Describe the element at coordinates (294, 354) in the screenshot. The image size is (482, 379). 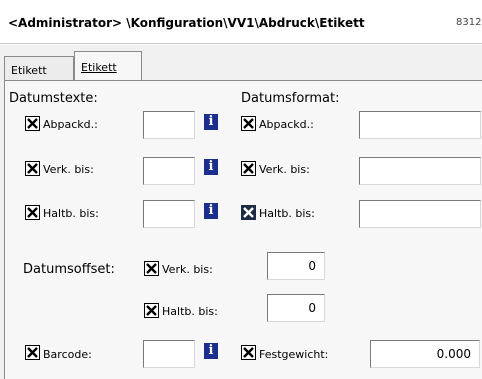
I see `label-festgewicht: Festgewicht:` at that location.